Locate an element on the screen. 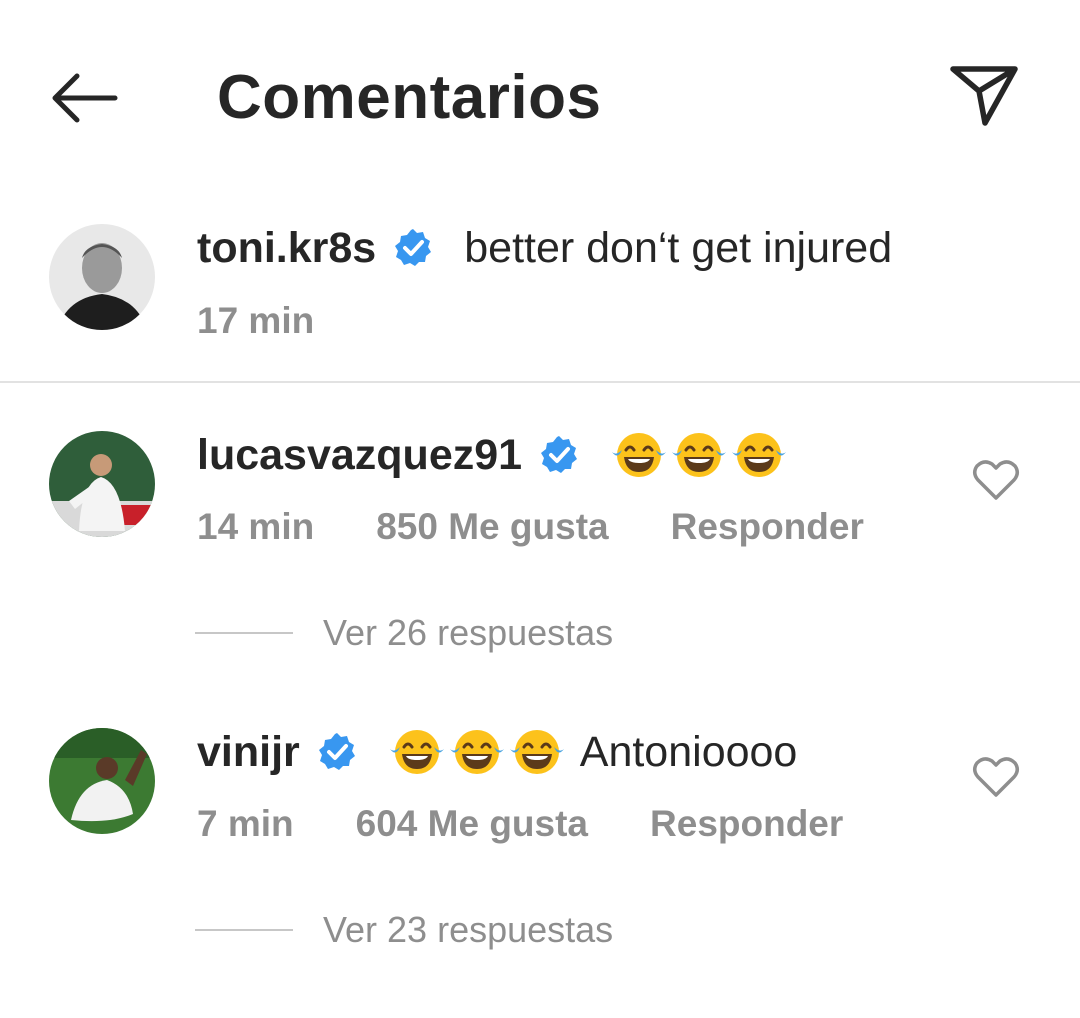 This screenshot has height=1018, width=1080. comment-meta: 14 min 850 Me gusta Responder is located at coordinates (530, 527).